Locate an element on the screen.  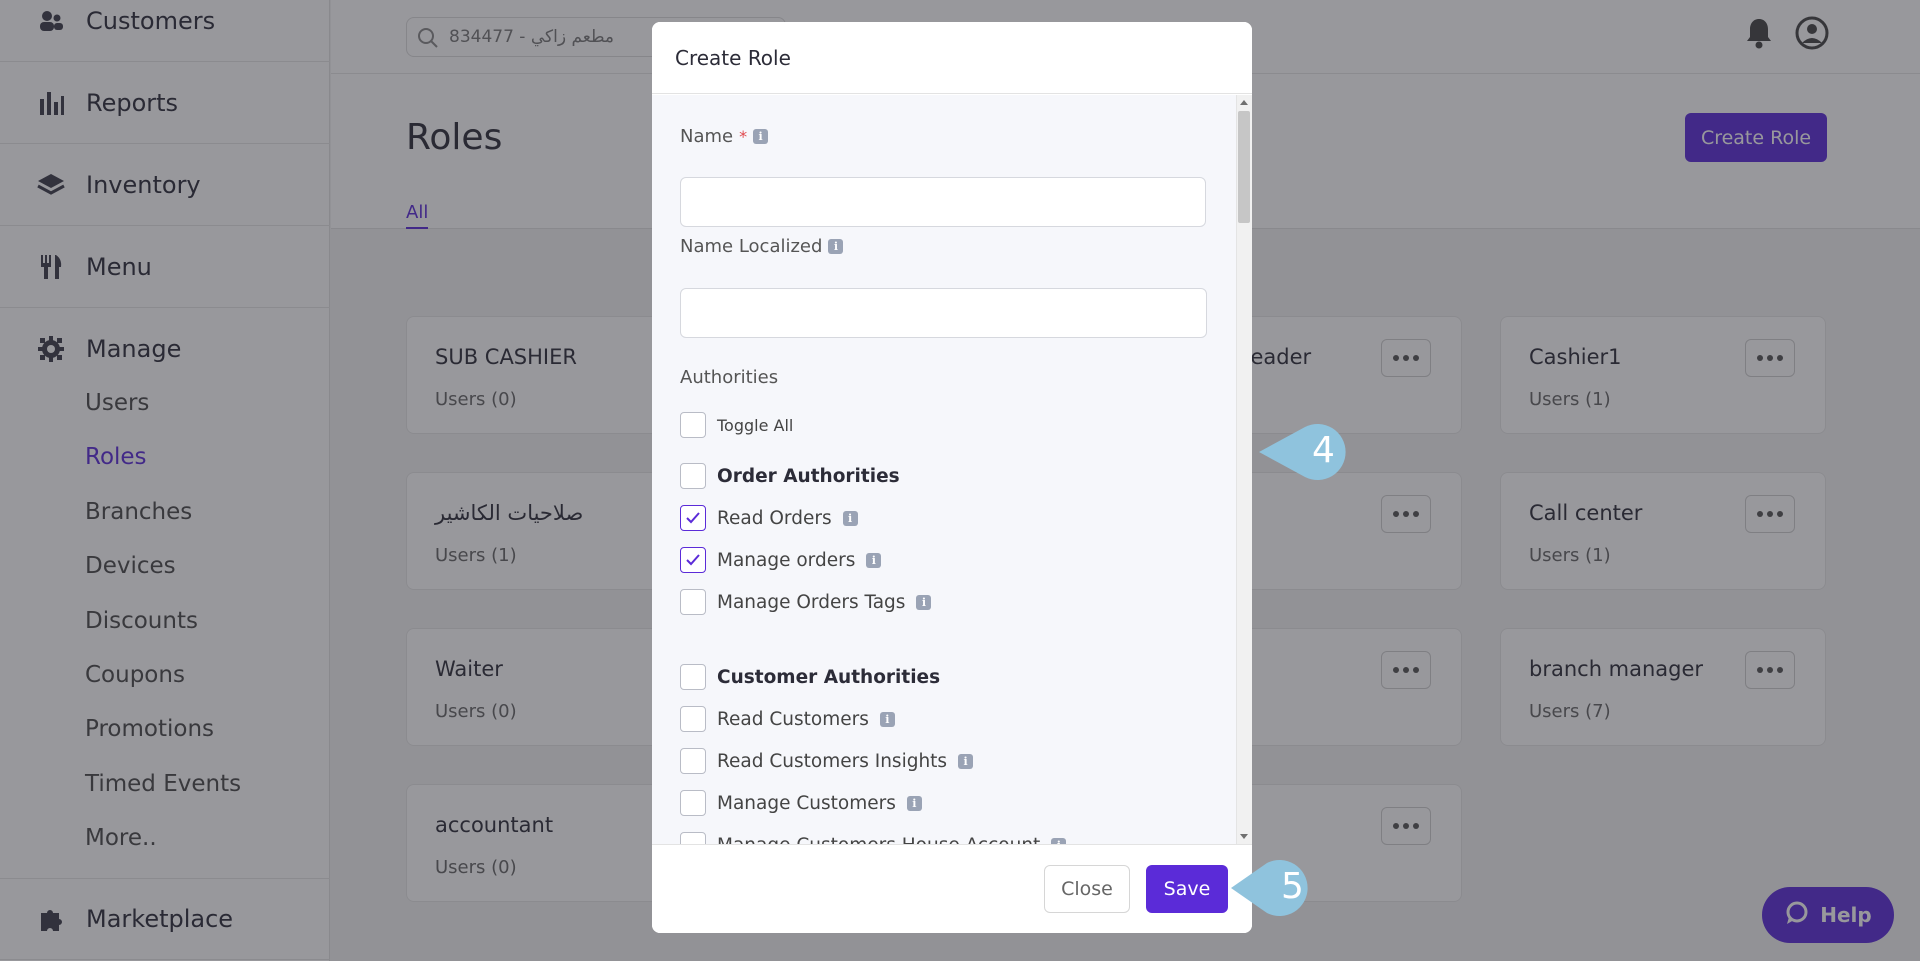
name-input is located at coordinates (943, 202).